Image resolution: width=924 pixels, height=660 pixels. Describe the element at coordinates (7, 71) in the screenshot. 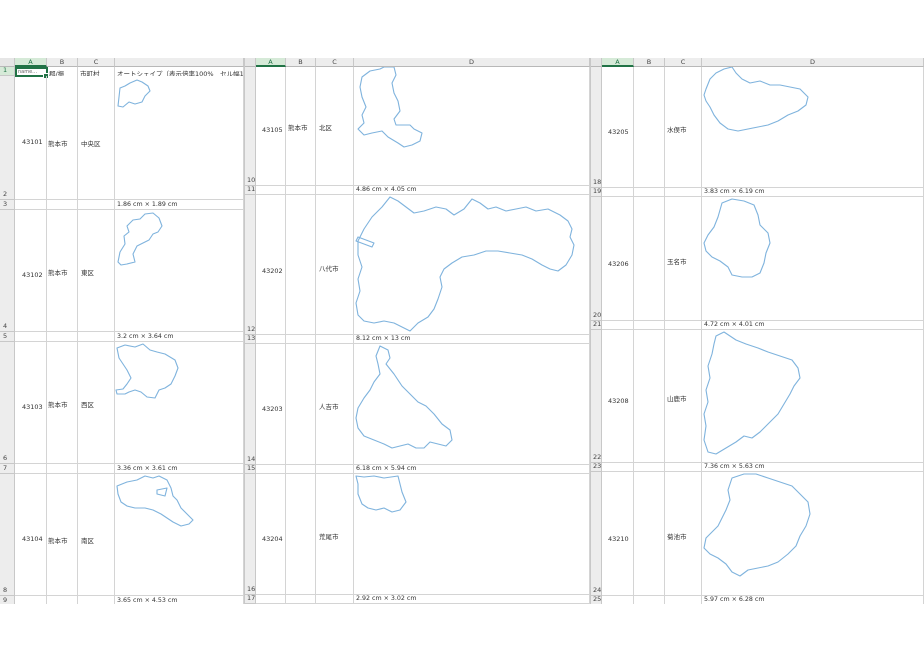

I see `row-header: 1` at that location.